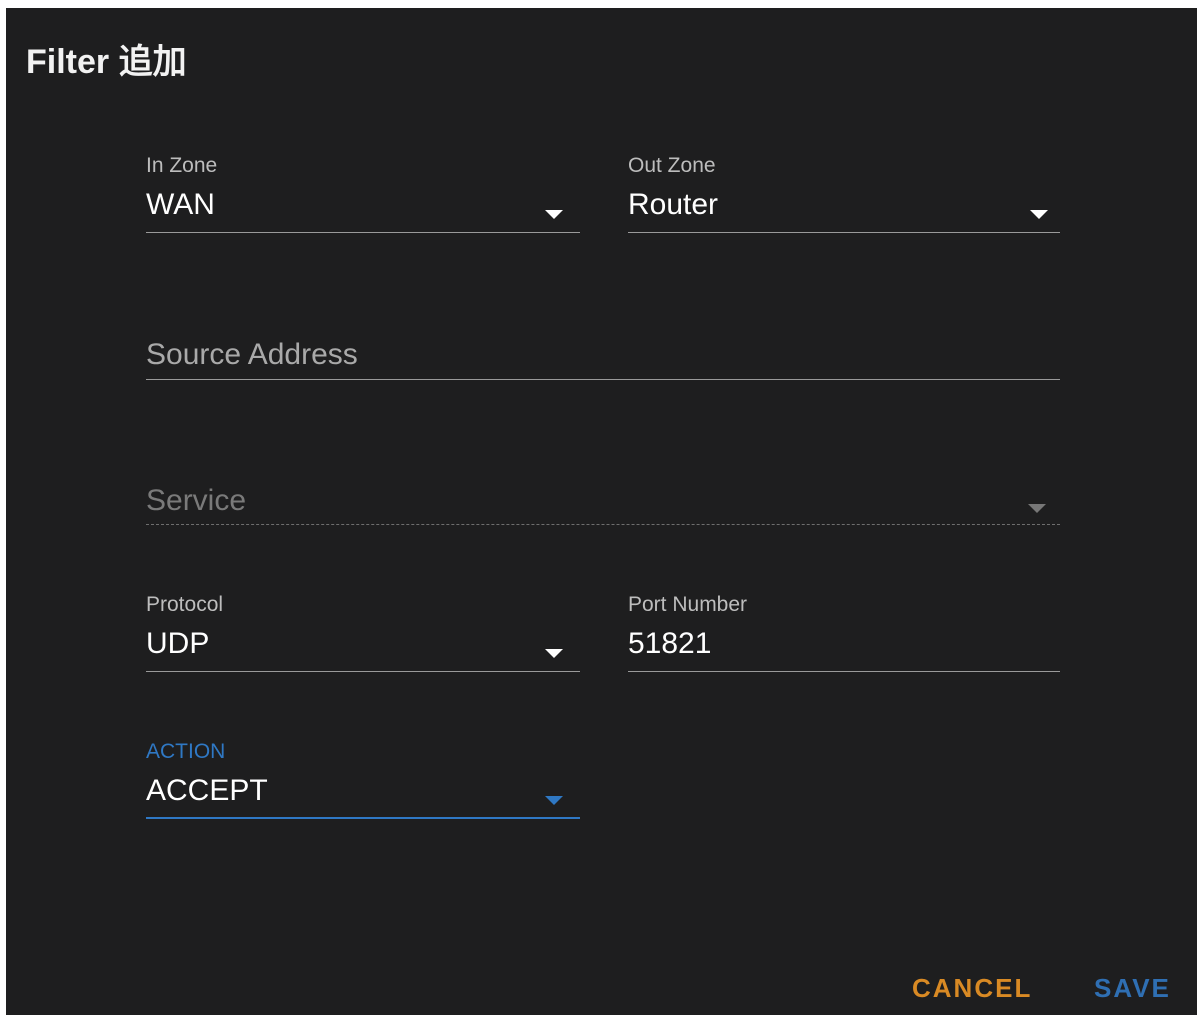 The image size is (1197, 1015). Describe the element at coordinates (844, 633) in the screenshot. I see `port-number-input: Port Number 51821` at that location.